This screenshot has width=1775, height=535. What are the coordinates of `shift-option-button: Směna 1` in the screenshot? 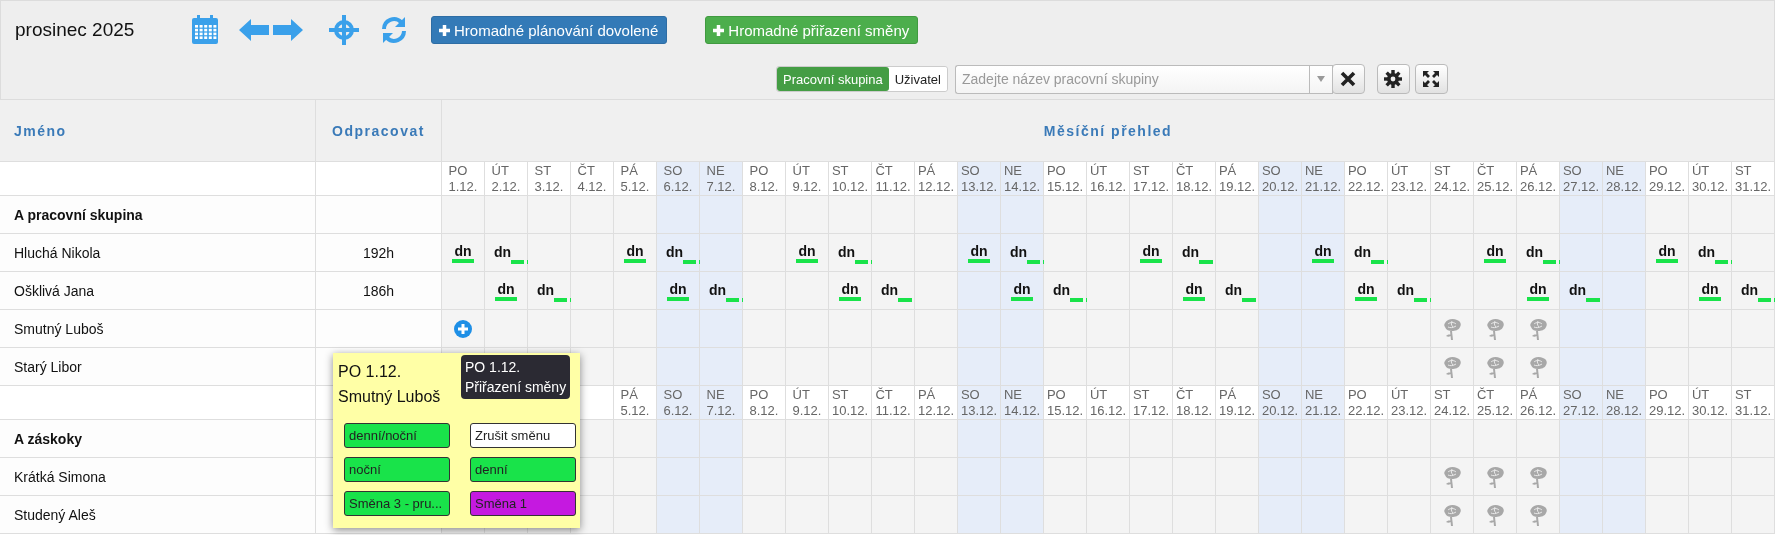 It's located at (523, 503).